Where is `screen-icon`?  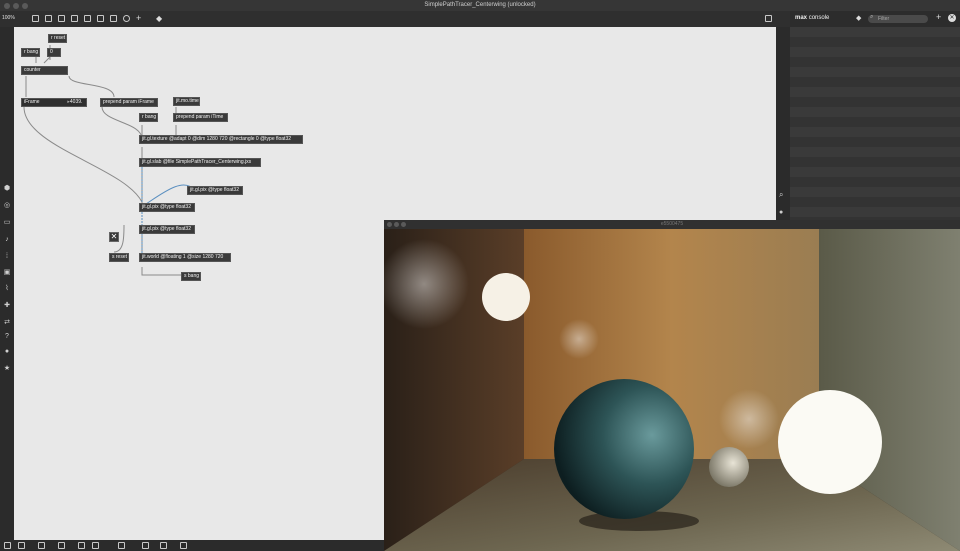 screen-icon is located at coordinates (113, 18).